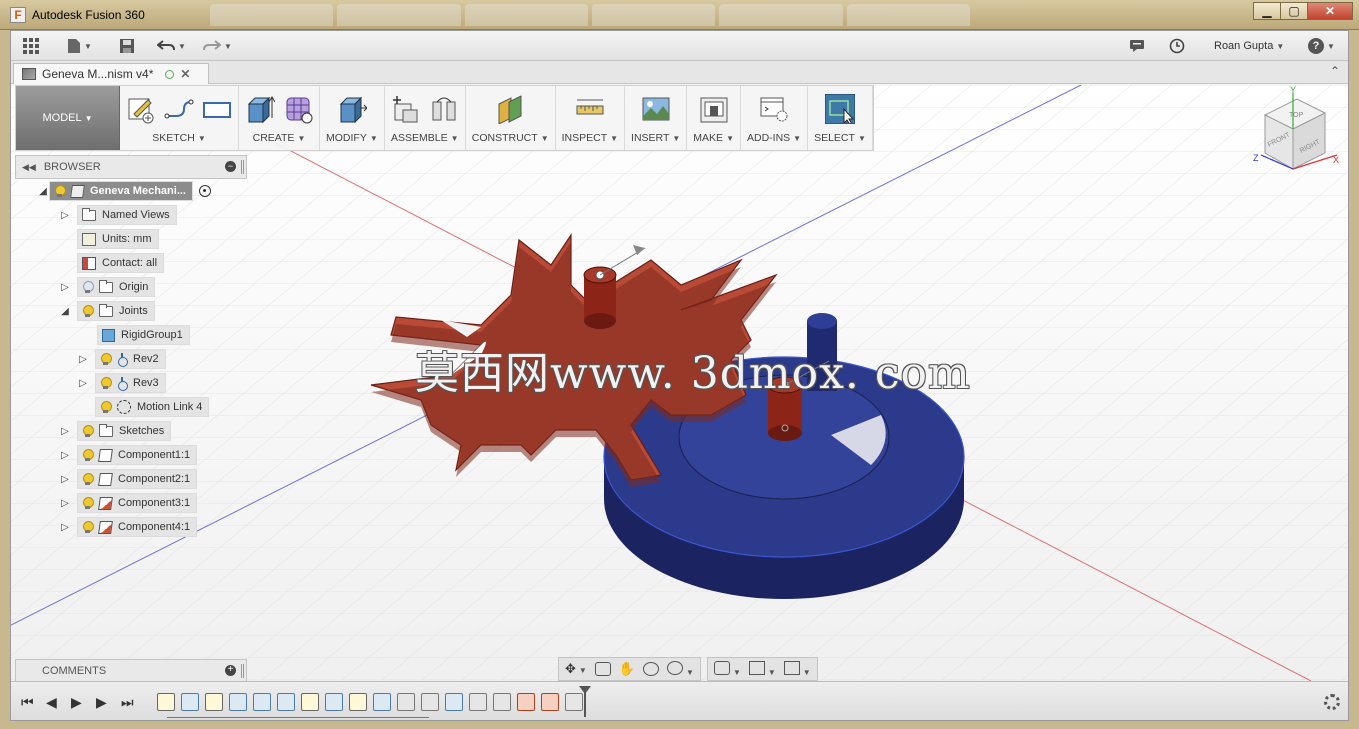 This screenshot has width=1359, height=729. I want to click on toolbar-label-insert: INSERT, so click(650, 138).